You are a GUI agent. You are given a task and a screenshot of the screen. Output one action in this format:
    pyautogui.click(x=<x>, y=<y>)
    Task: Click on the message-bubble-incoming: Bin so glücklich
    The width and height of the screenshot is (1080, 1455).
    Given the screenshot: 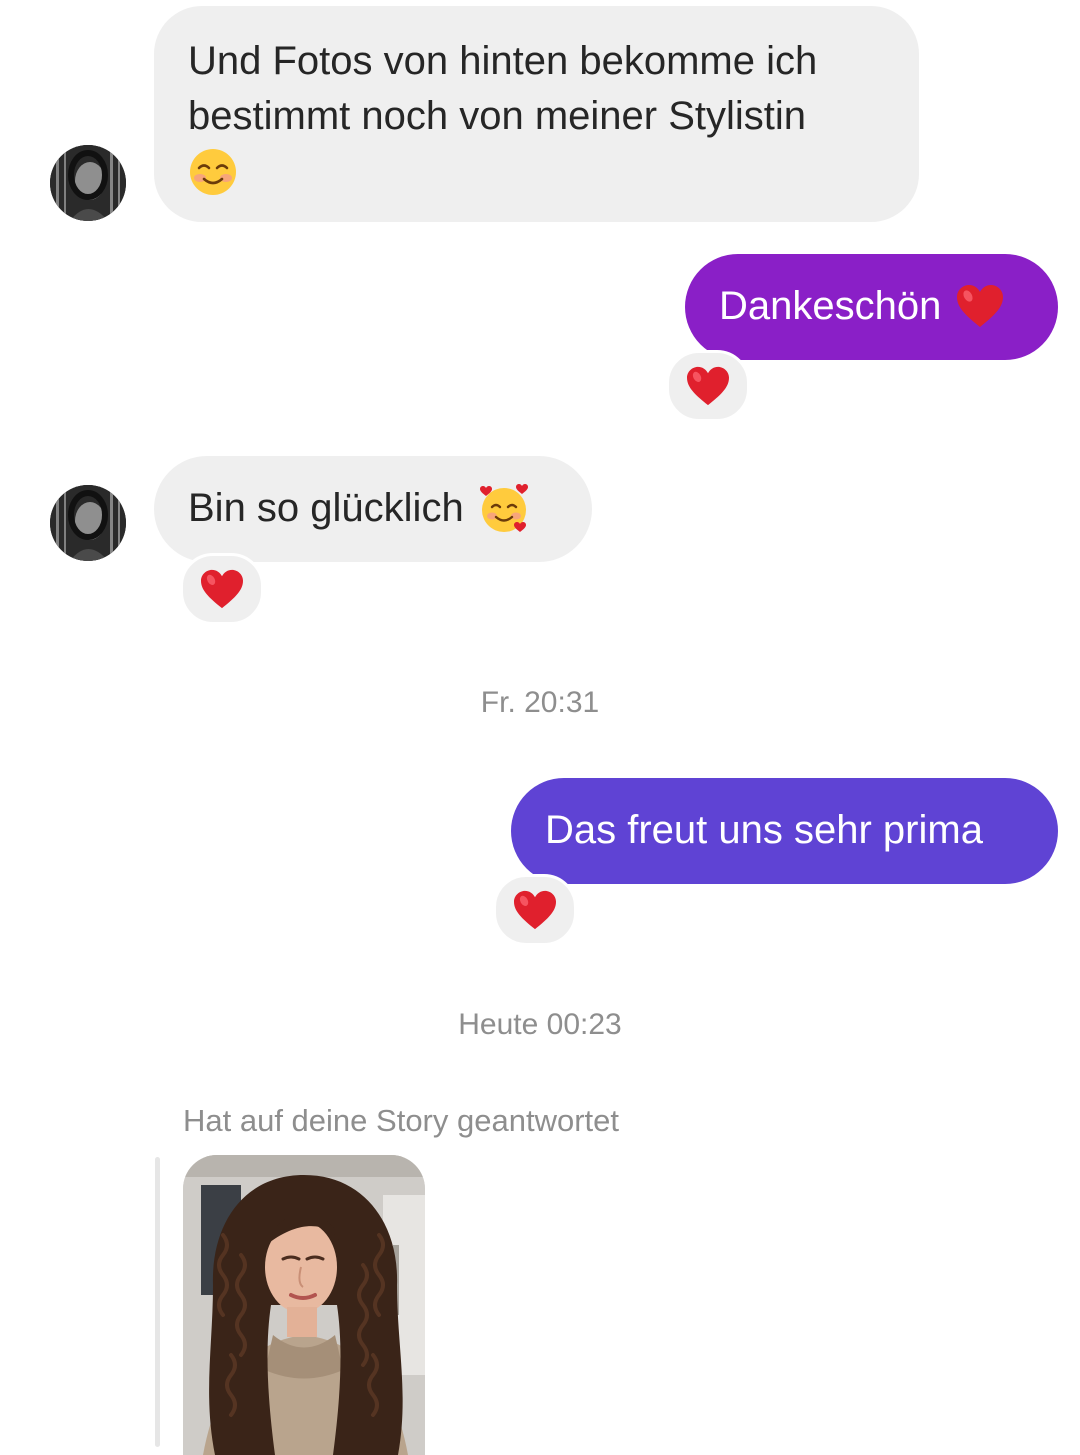 What is the action you would take?
    pyautogui.click(x=373, y=509)
    